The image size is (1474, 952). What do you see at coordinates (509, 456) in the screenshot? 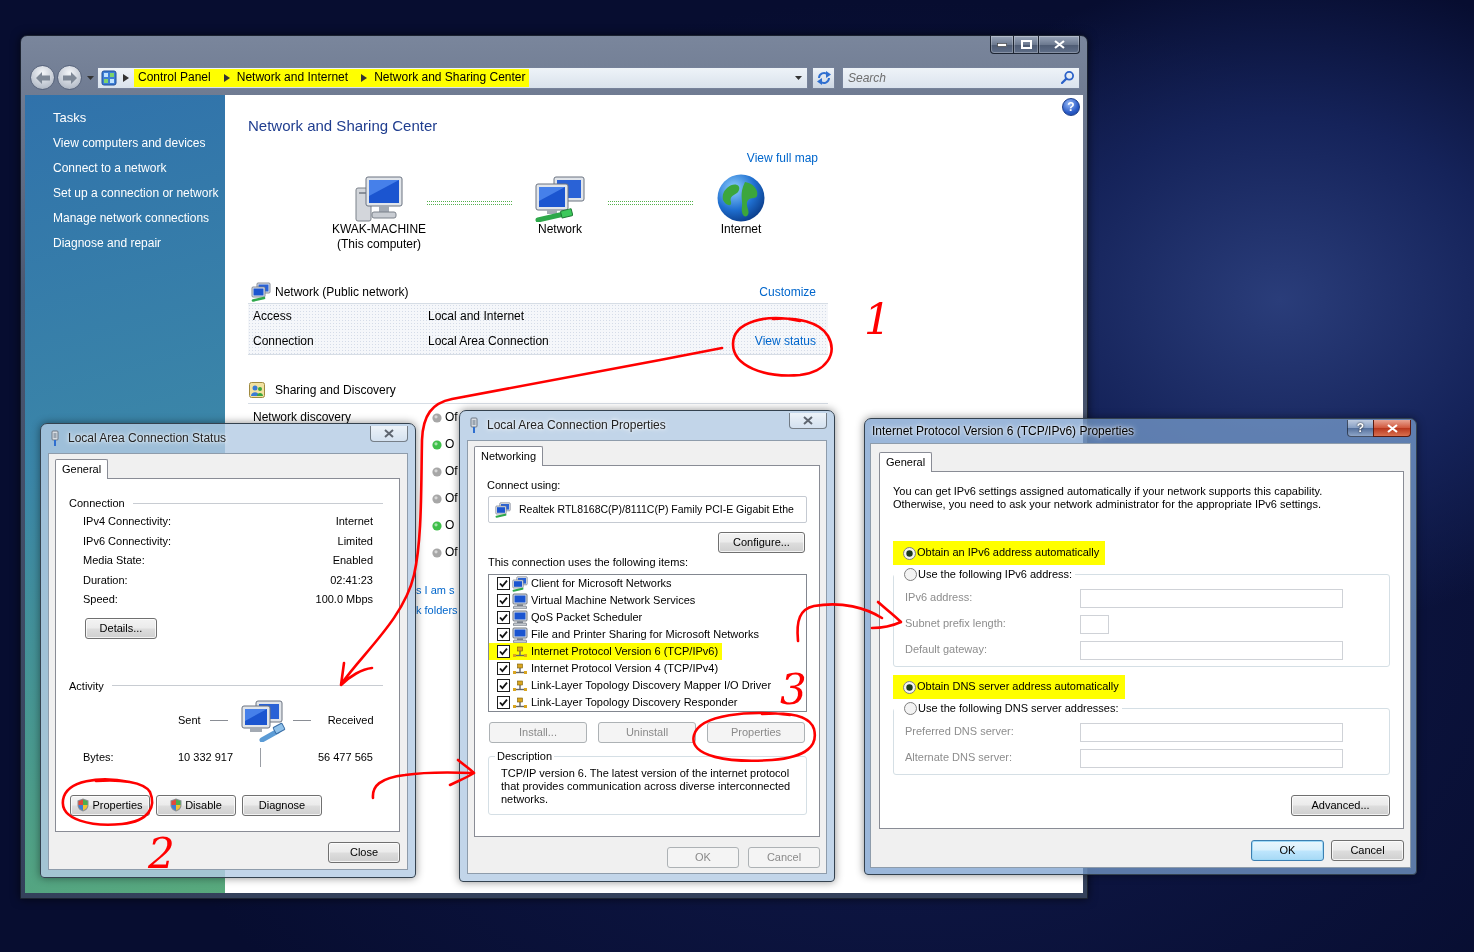
I see `tab: Networking` at bounding box center [509, 456].